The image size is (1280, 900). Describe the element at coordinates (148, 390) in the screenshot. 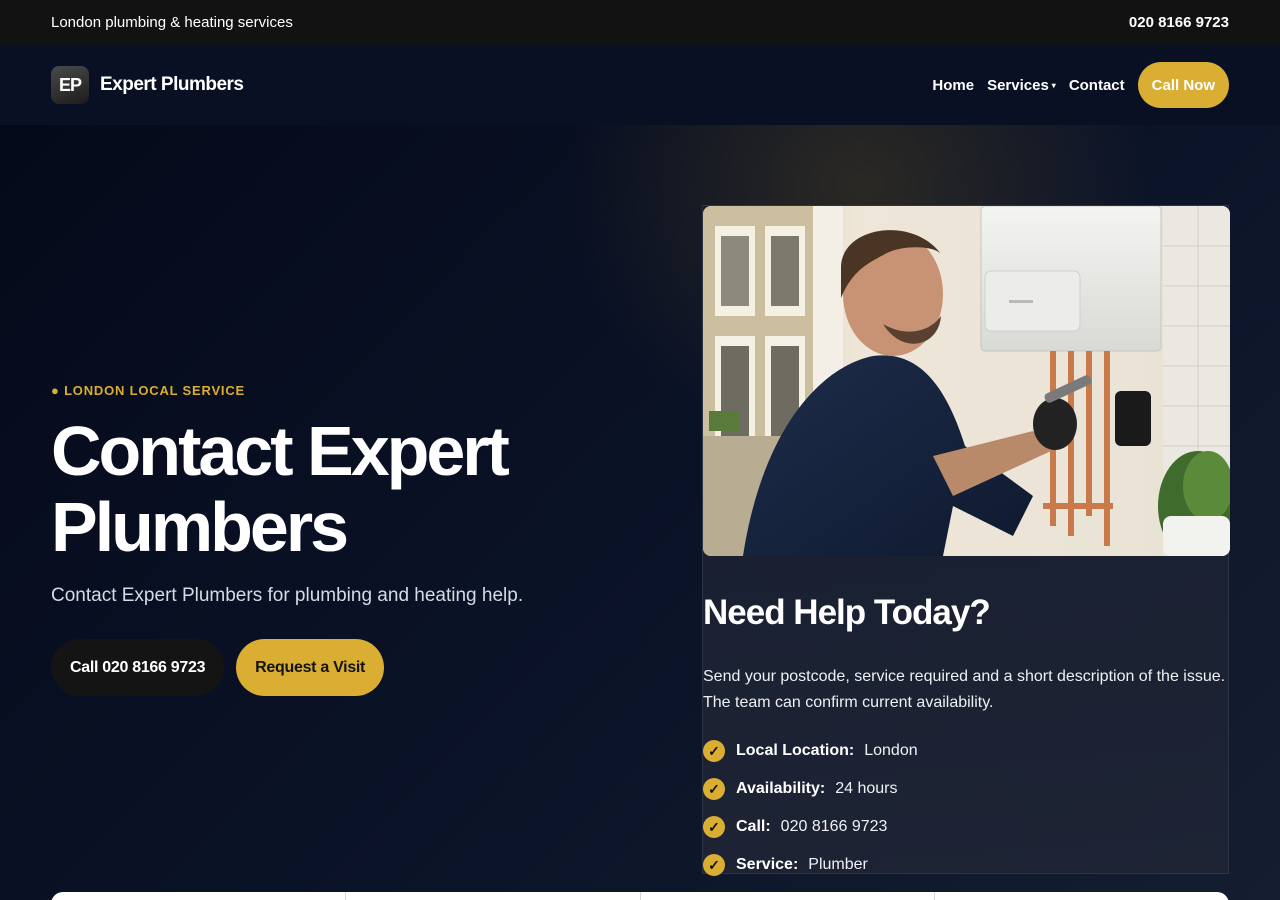

I see `hero-eyebrow: ● LONDON LOCAL SERVICE` at that location.